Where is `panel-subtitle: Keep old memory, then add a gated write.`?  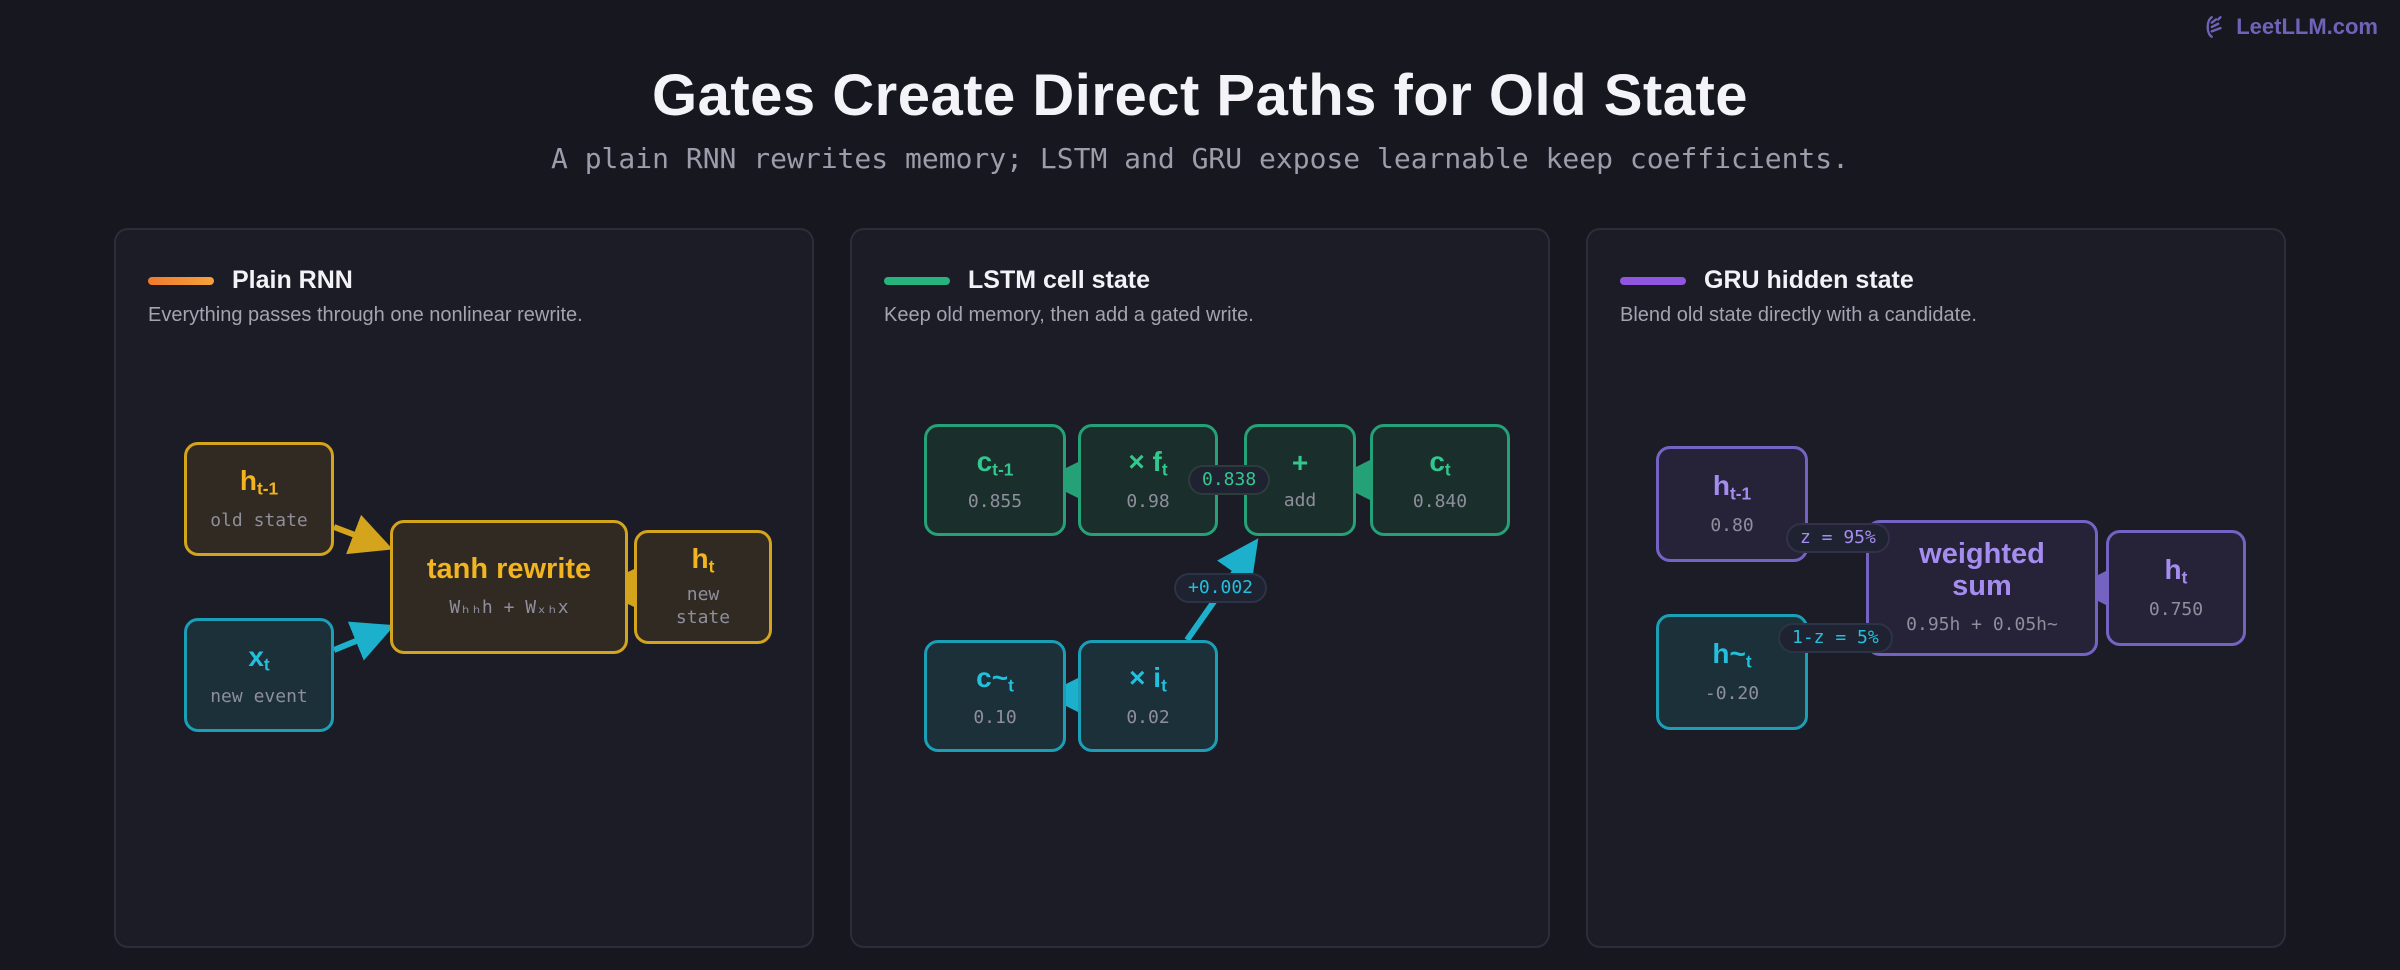 panel-subtitle: Keep old memory, then add a gated write. is located at coordinates (1069, 315).